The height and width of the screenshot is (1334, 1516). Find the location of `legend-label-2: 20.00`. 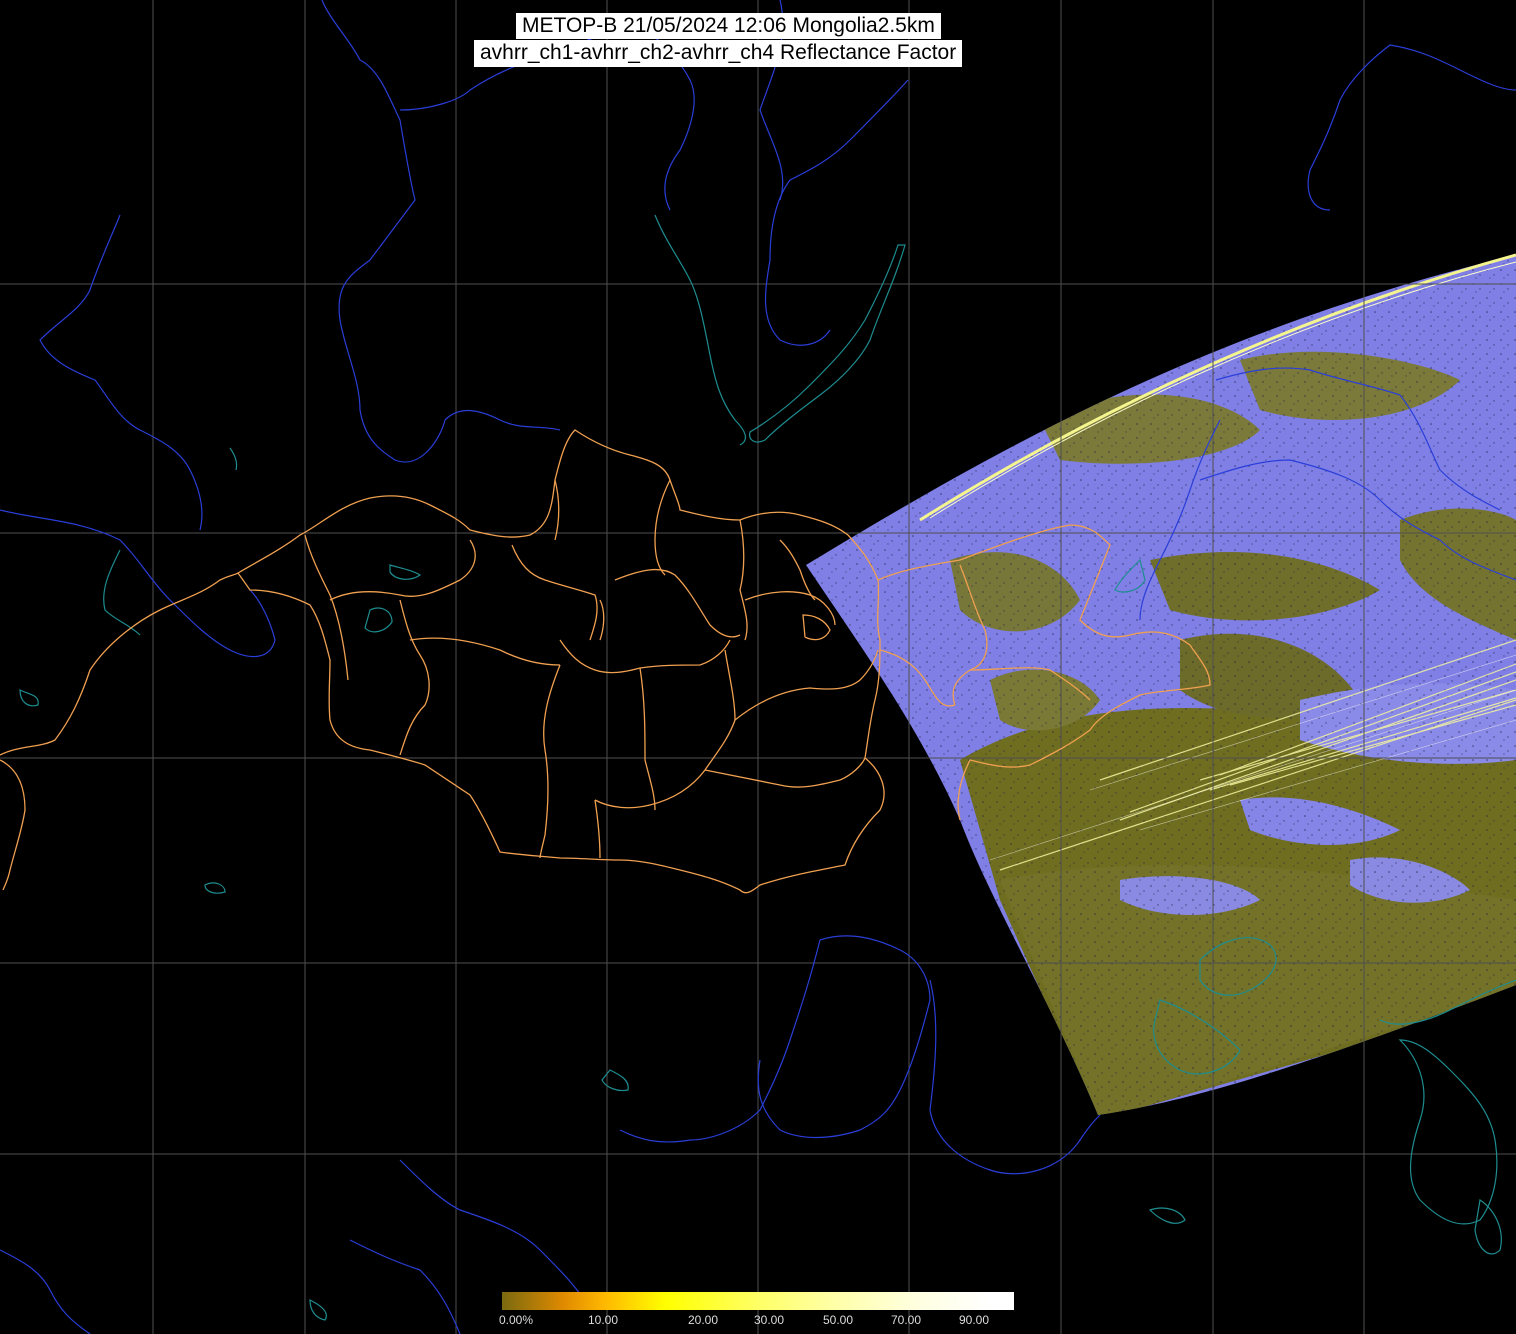

legend-label-2: 20.00 is located at coordinates (703, 1320).